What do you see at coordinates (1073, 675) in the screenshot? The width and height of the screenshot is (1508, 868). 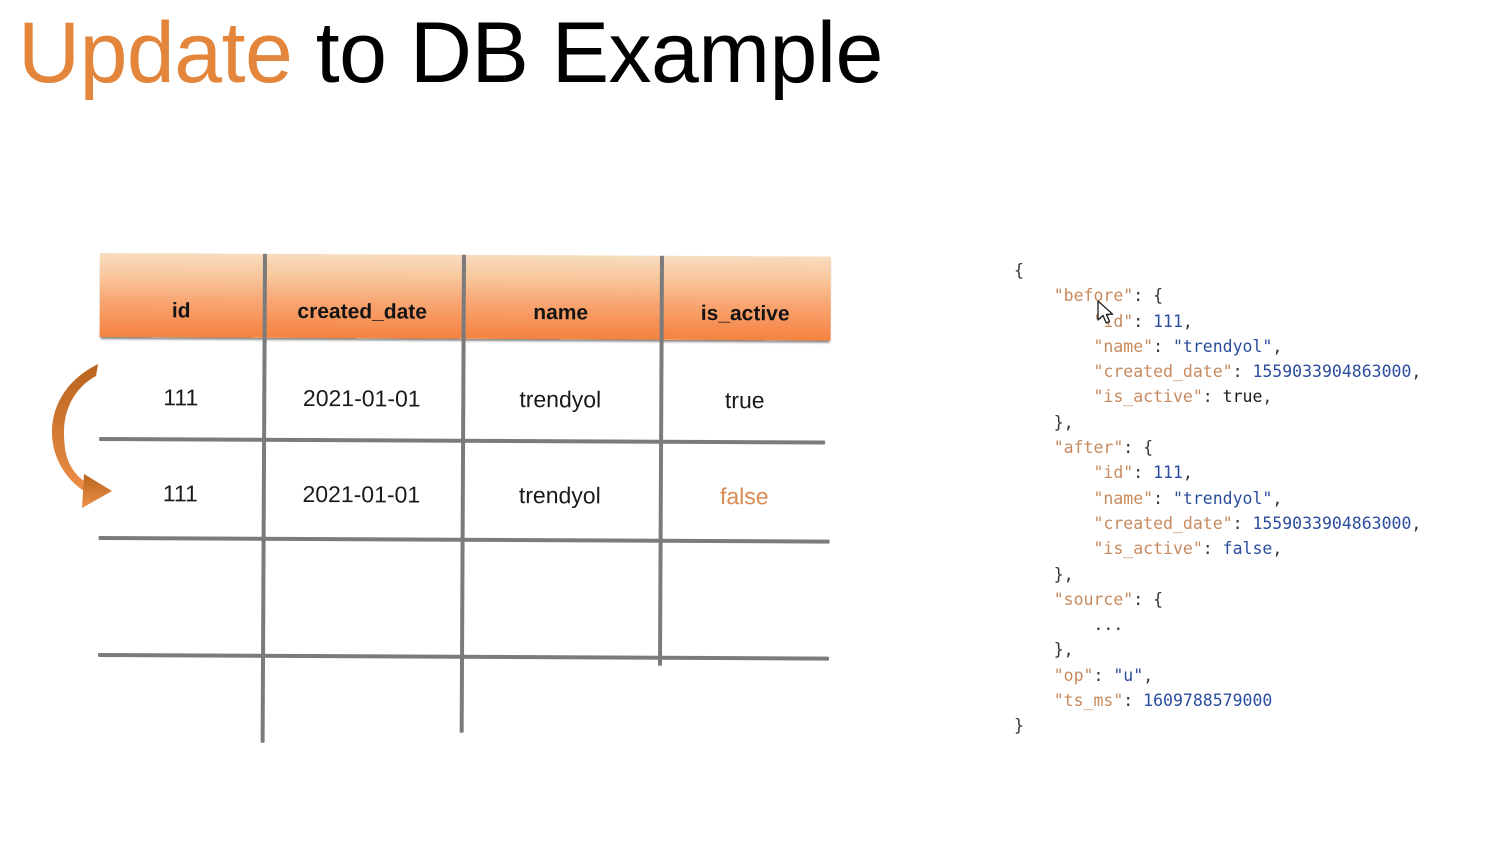 I see `json-key-op: "op"` at bounding box center [1073, 675].